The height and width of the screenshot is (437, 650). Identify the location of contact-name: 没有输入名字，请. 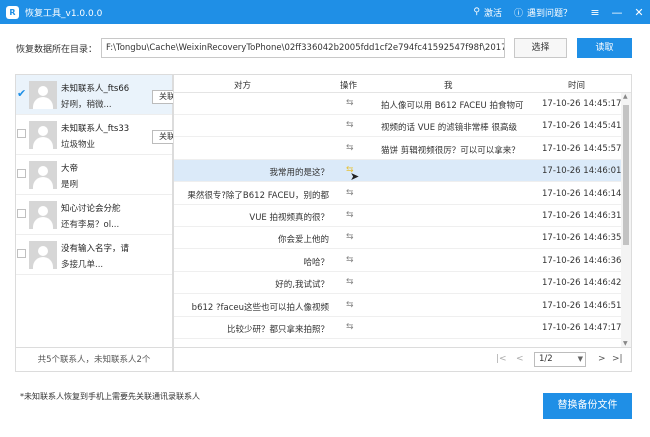
(95, 249).